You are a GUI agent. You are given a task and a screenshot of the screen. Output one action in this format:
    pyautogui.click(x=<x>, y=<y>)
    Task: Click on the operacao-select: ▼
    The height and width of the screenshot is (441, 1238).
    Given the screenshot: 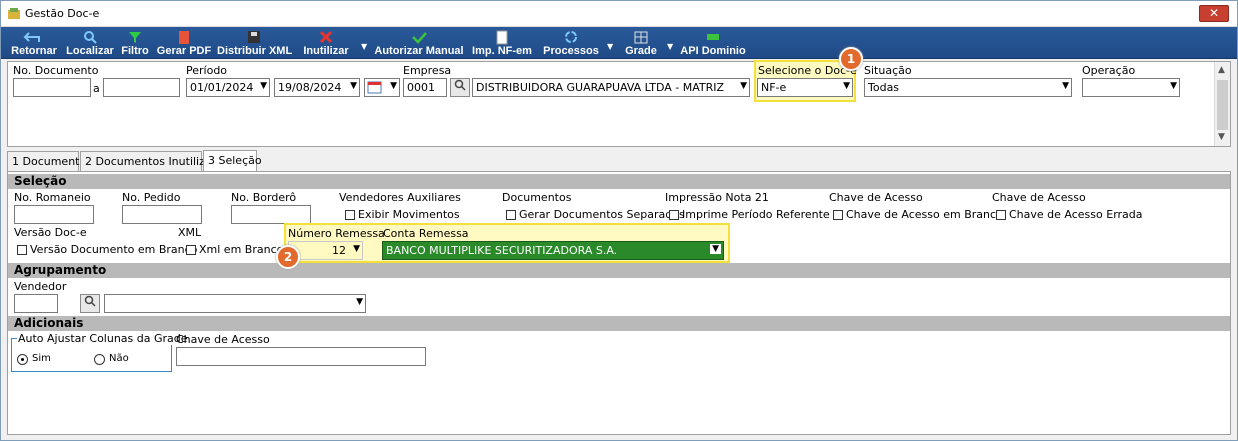 What is the action you would take?
    pyautogui.click(x=1131, y=87)
    